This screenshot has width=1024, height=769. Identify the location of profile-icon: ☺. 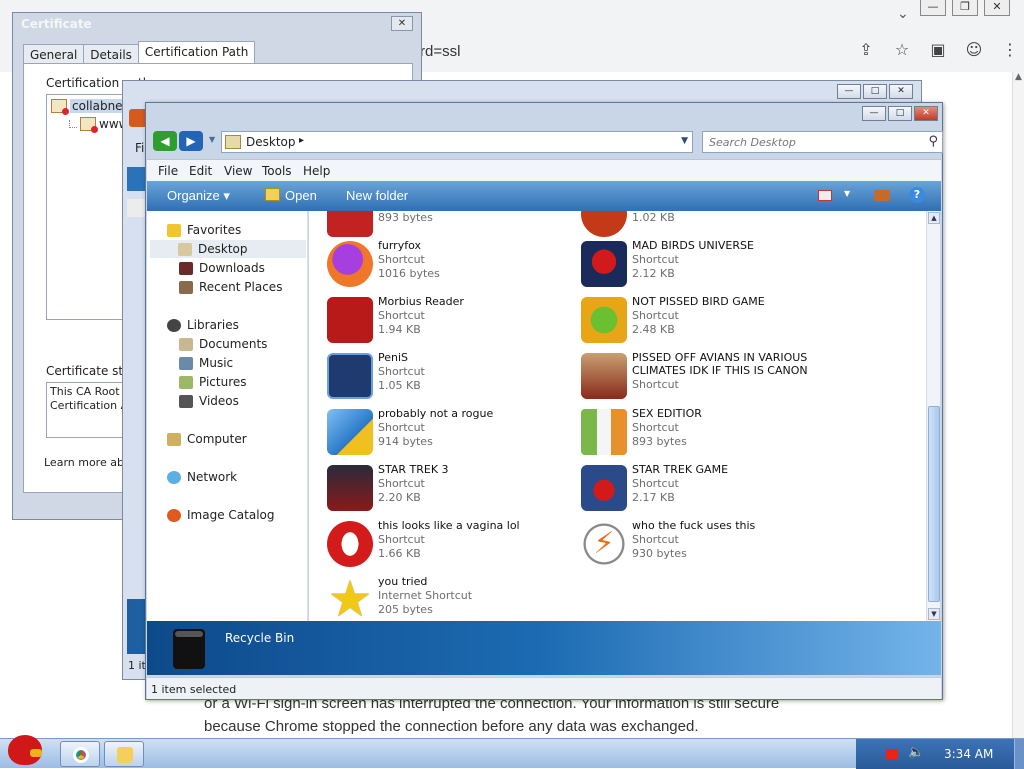
(974, 49).